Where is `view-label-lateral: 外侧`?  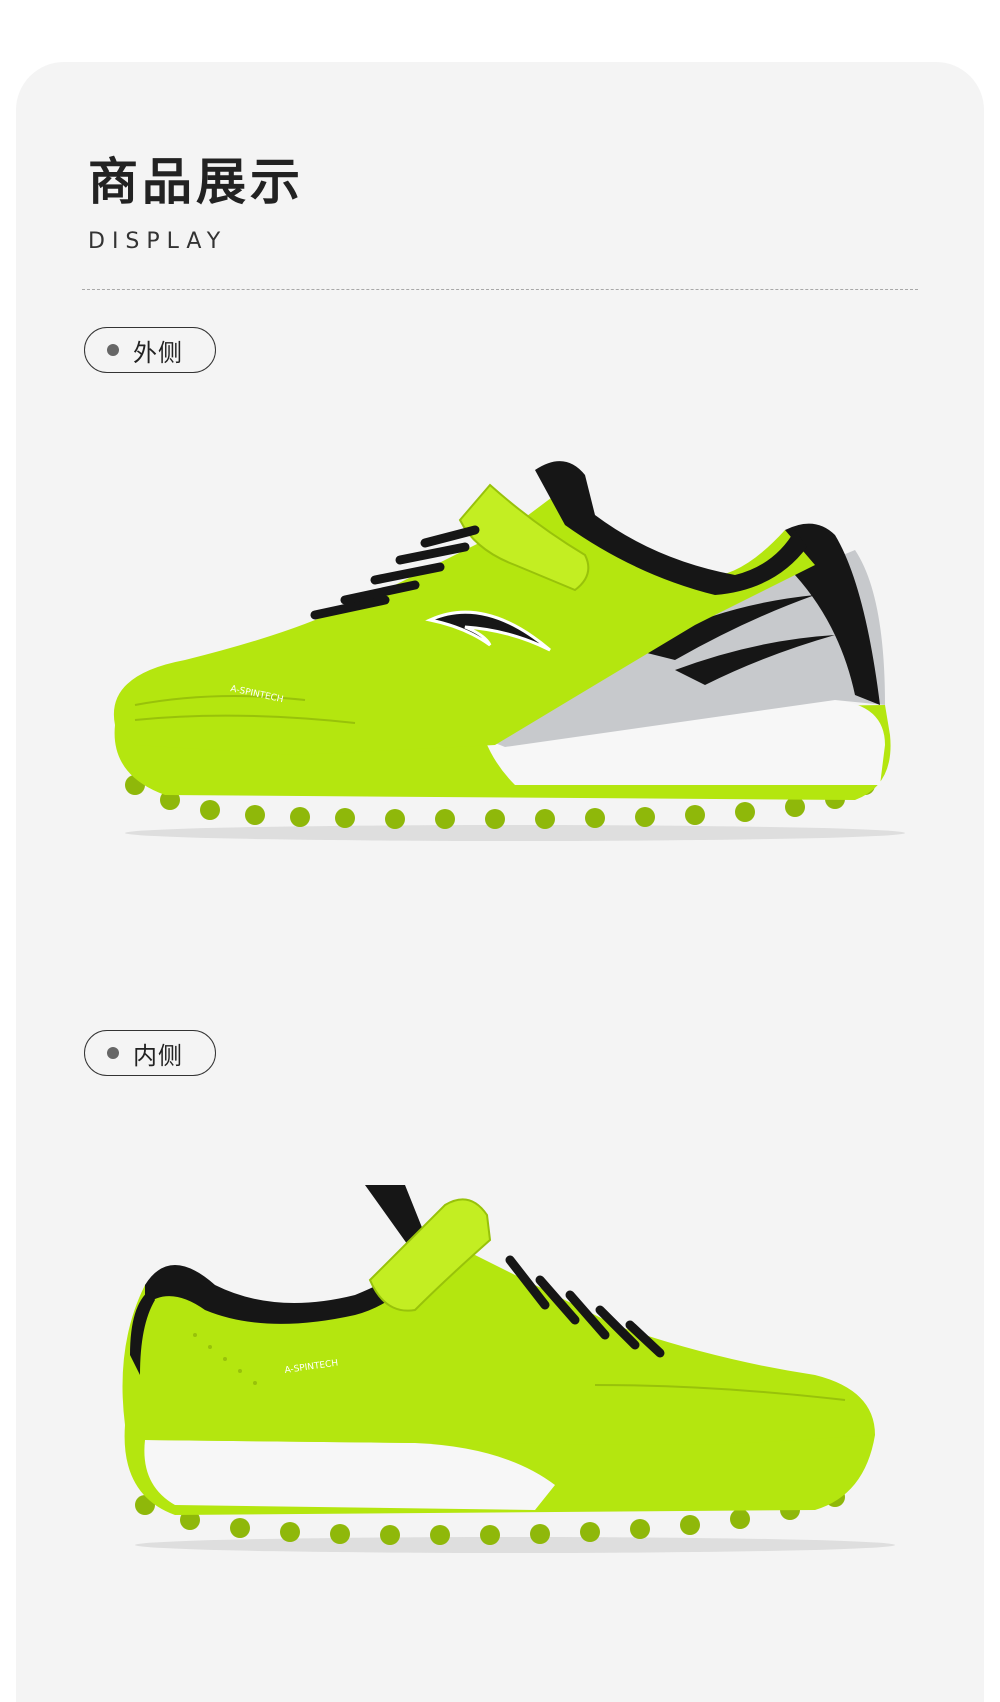 view-label-lateral: 外侧 is located at coordinates (150, 350).